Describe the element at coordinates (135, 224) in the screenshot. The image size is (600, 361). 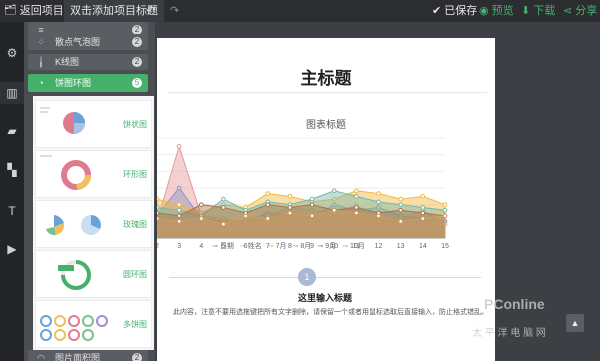
I see `thumbnail-label: 玫瑰图` at that location.